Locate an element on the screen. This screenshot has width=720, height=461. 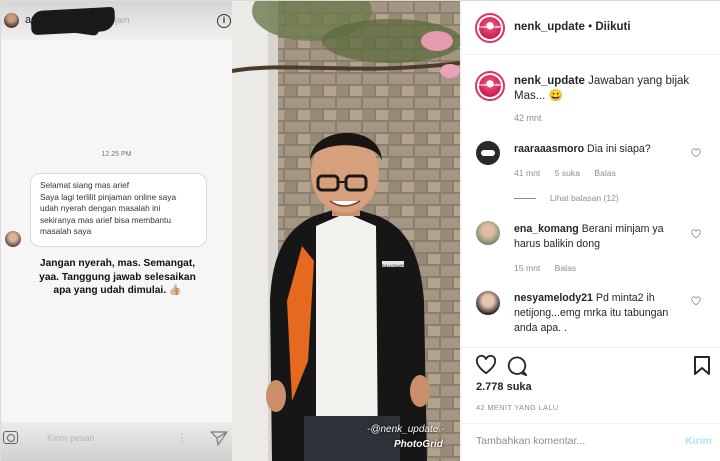
follow-status-button: Diikuti is located at coordinates (612, 27).